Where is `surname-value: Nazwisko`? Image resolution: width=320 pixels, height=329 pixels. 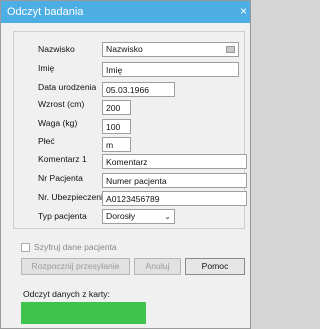
surname-value: Nazwisko is located at coordinates (124, 49).